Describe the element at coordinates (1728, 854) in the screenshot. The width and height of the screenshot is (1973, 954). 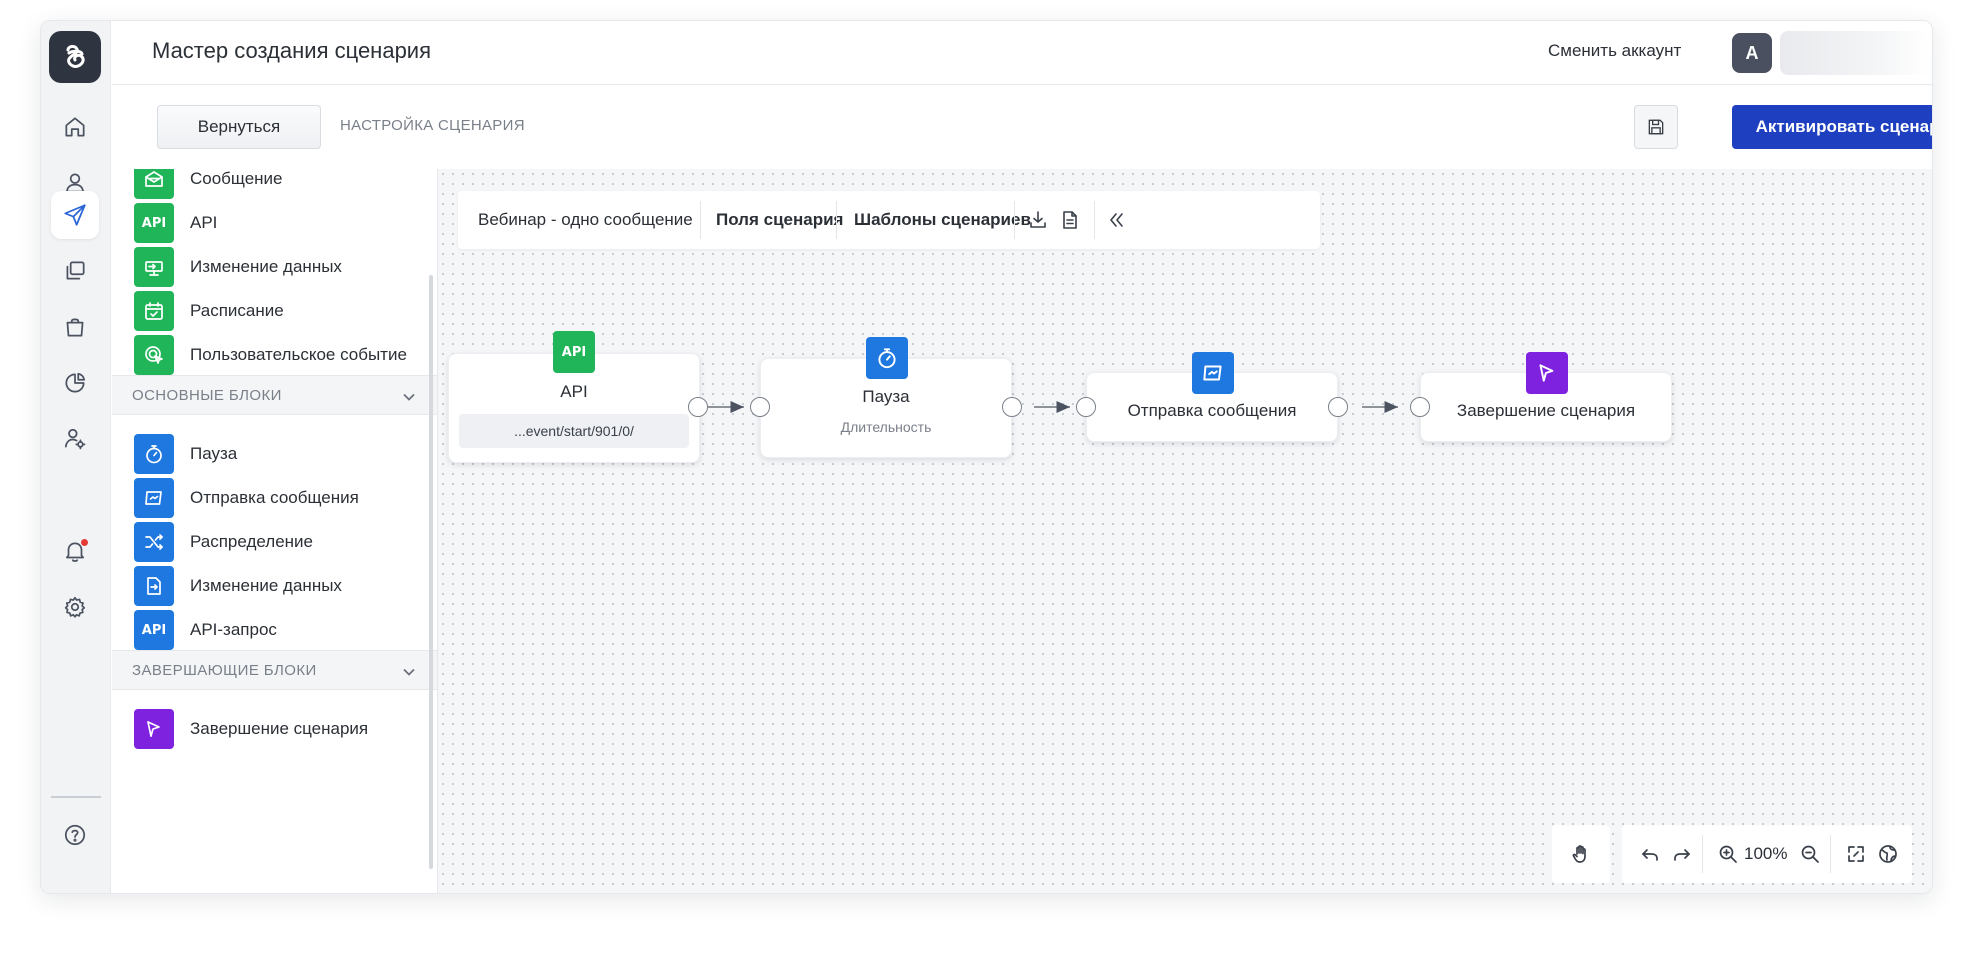
I see `zoom-in-icon` at that location.